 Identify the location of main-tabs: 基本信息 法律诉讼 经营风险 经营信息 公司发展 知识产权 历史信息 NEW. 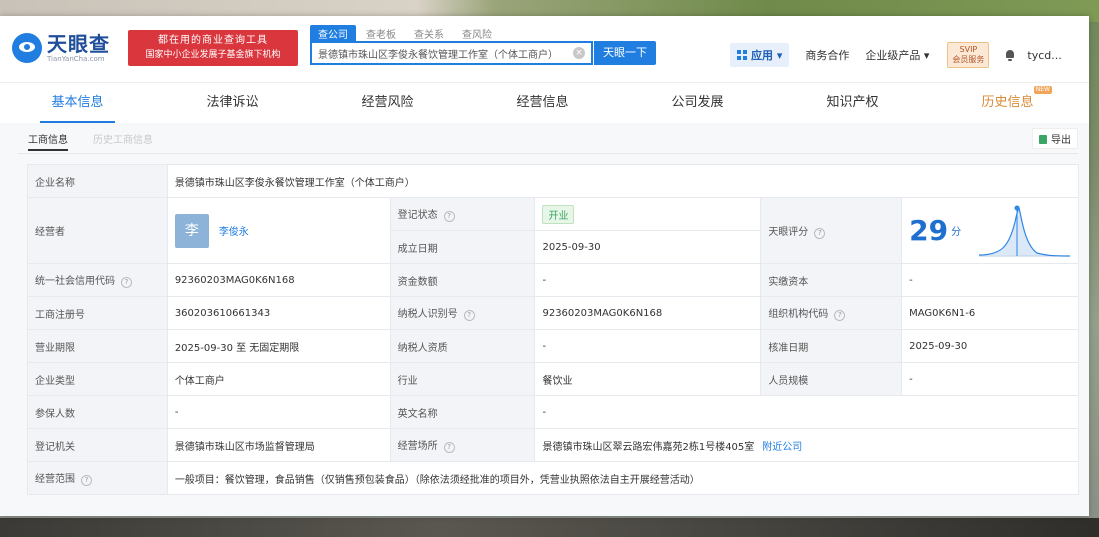
(544, 102).